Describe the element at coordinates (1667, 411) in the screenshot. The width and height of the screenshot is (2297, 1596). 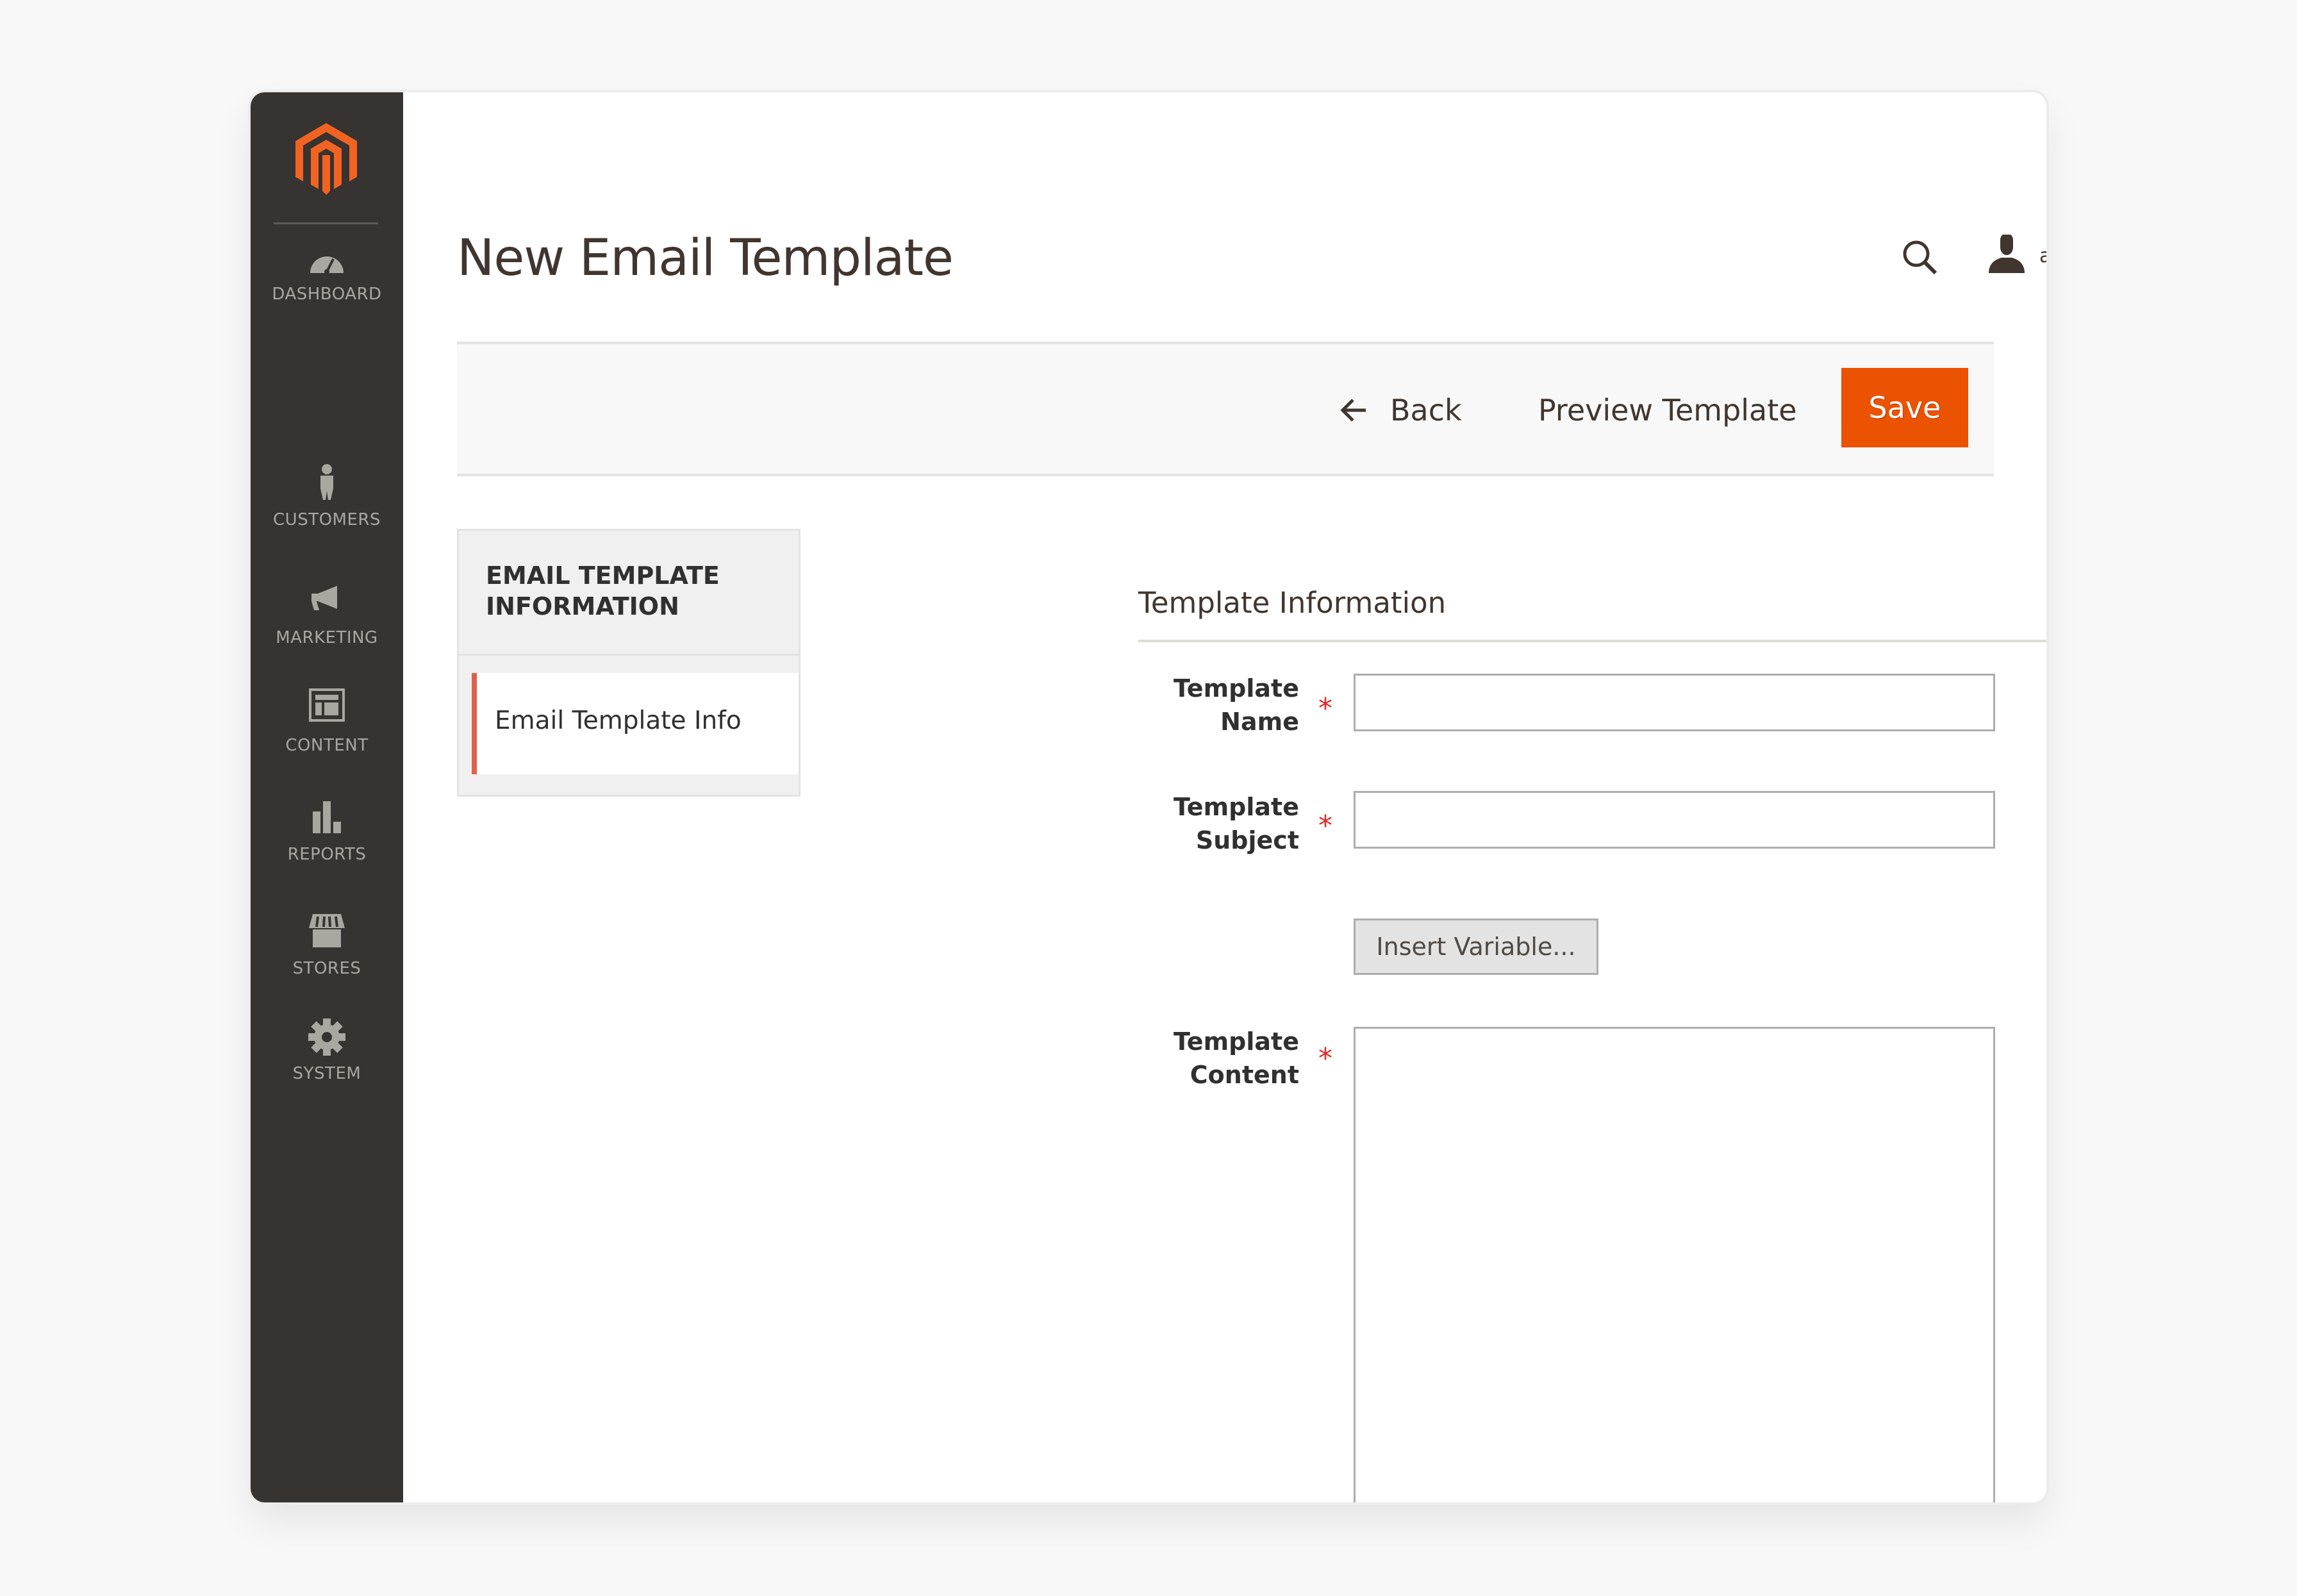
I see `preview-template-button: Preview Template` at that location.